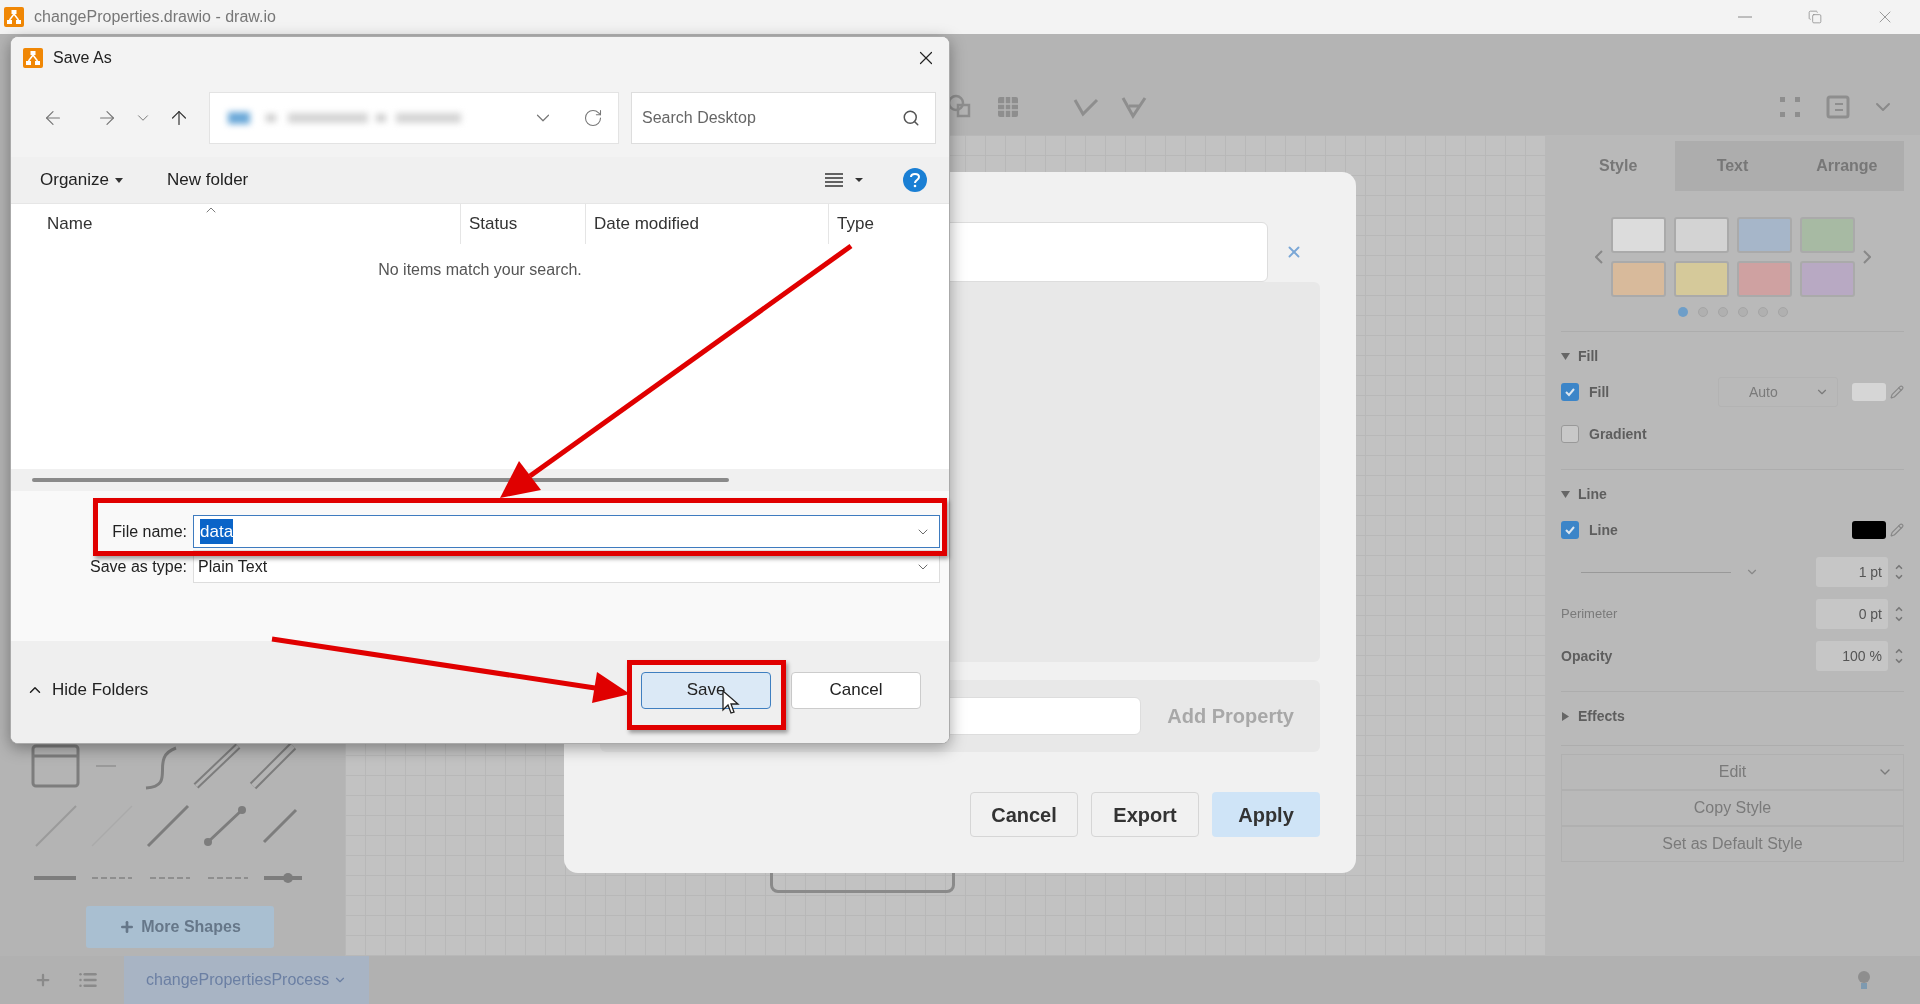  I want to click on plus-icon, so click(127, 927).